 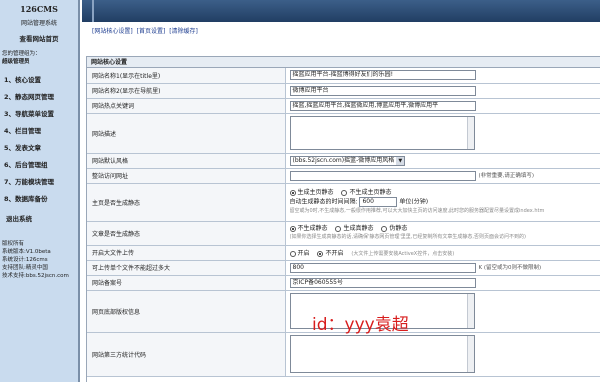 I want to click on user-group-role: 超级管理员, so click(x=16, y=62).